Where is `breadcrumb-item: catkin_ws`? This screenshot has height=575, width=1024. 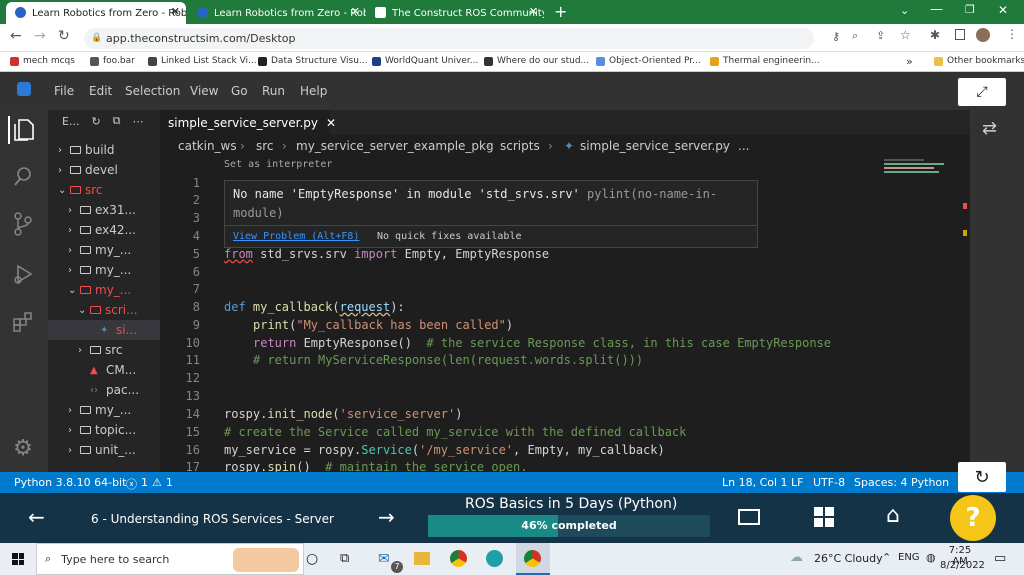
breadcrumb-item: catkin_ws is located at coordinates (207, 146).